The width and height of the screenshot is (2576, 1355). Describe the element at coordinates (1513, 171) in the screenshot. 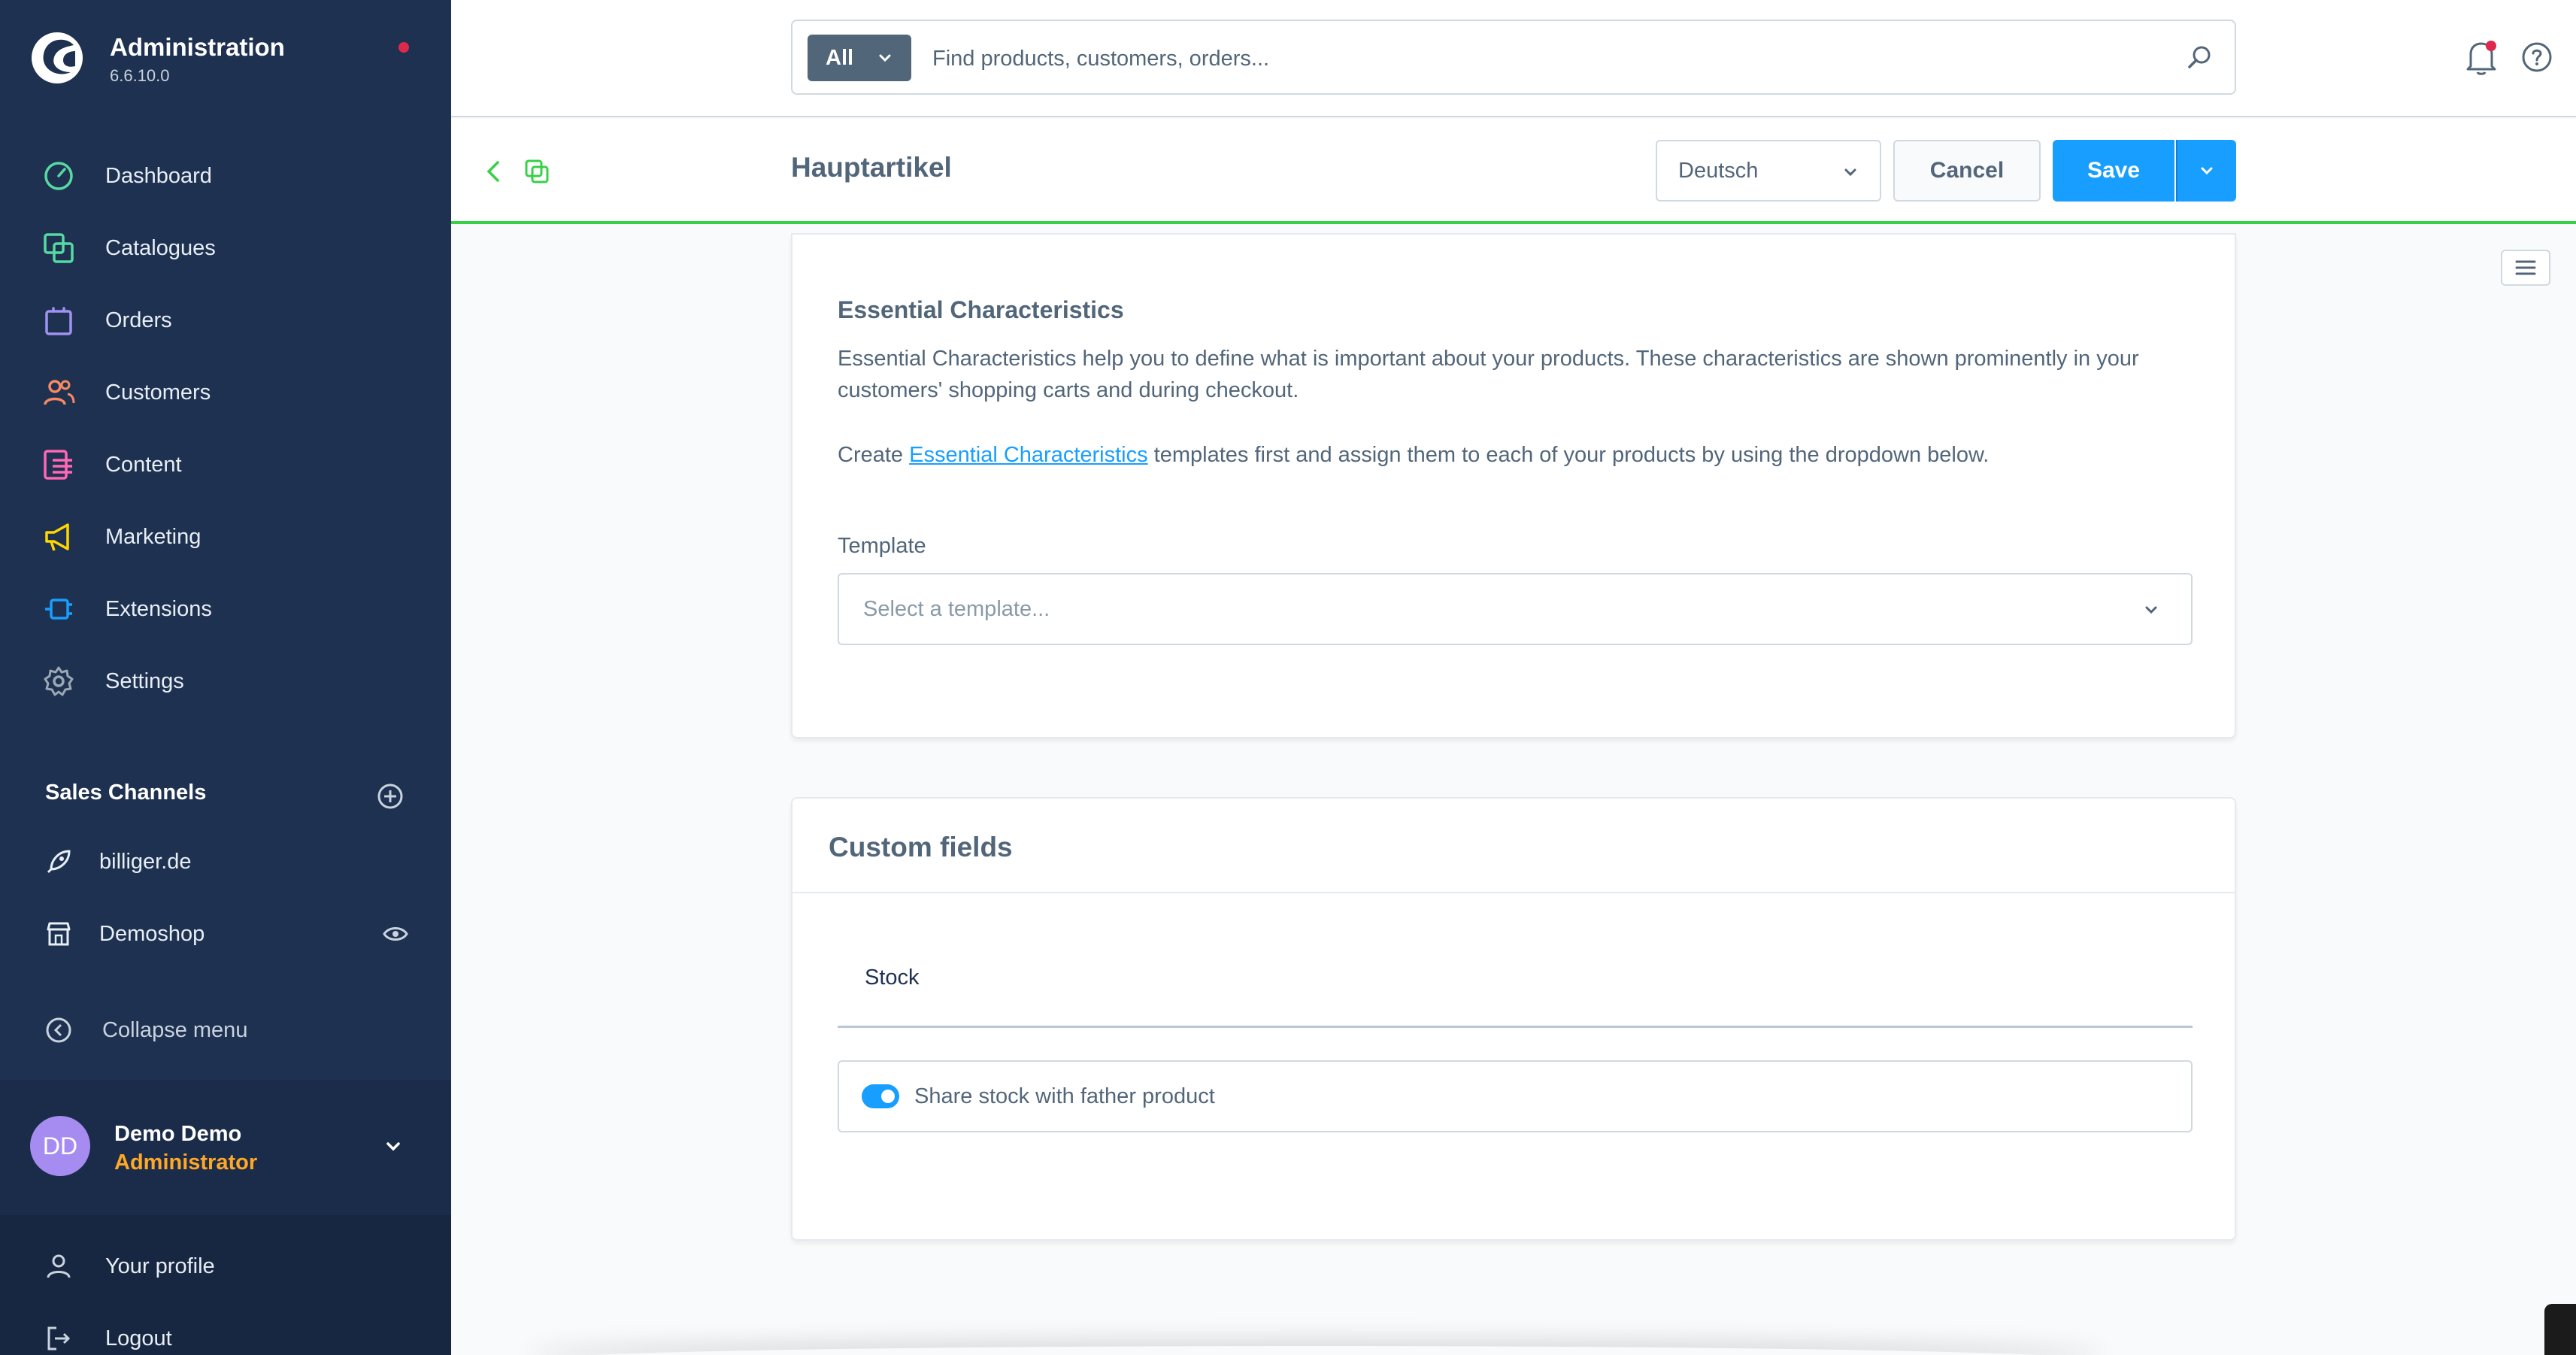

I see `smart-bar: Hauptartikel Deutsch Cancel Save` at that location.